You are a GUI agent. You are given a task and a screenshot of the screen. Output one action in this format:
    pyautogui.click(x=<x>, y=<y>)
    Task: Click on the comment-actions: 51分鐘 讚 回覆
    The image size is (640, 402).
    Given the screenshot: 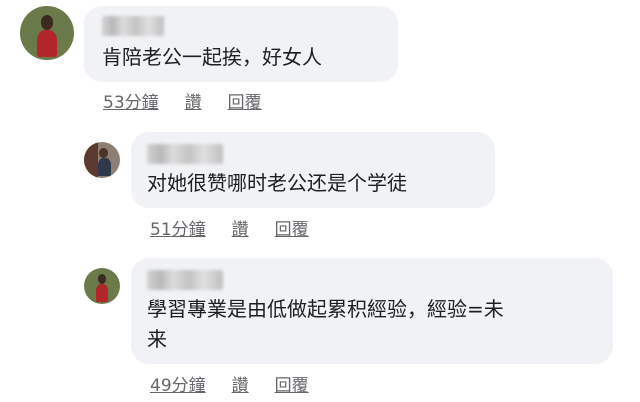 What is the action you would take?
    pyautogui.click(x=242, y=227)
    